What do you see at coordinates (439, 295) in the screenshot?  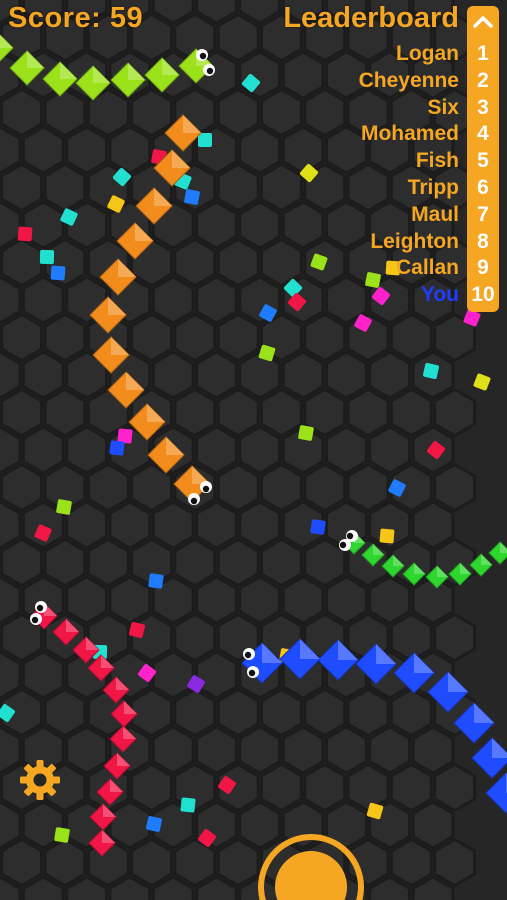 I see `leaderboard-name-you: You` at bounding box center [439, 295].